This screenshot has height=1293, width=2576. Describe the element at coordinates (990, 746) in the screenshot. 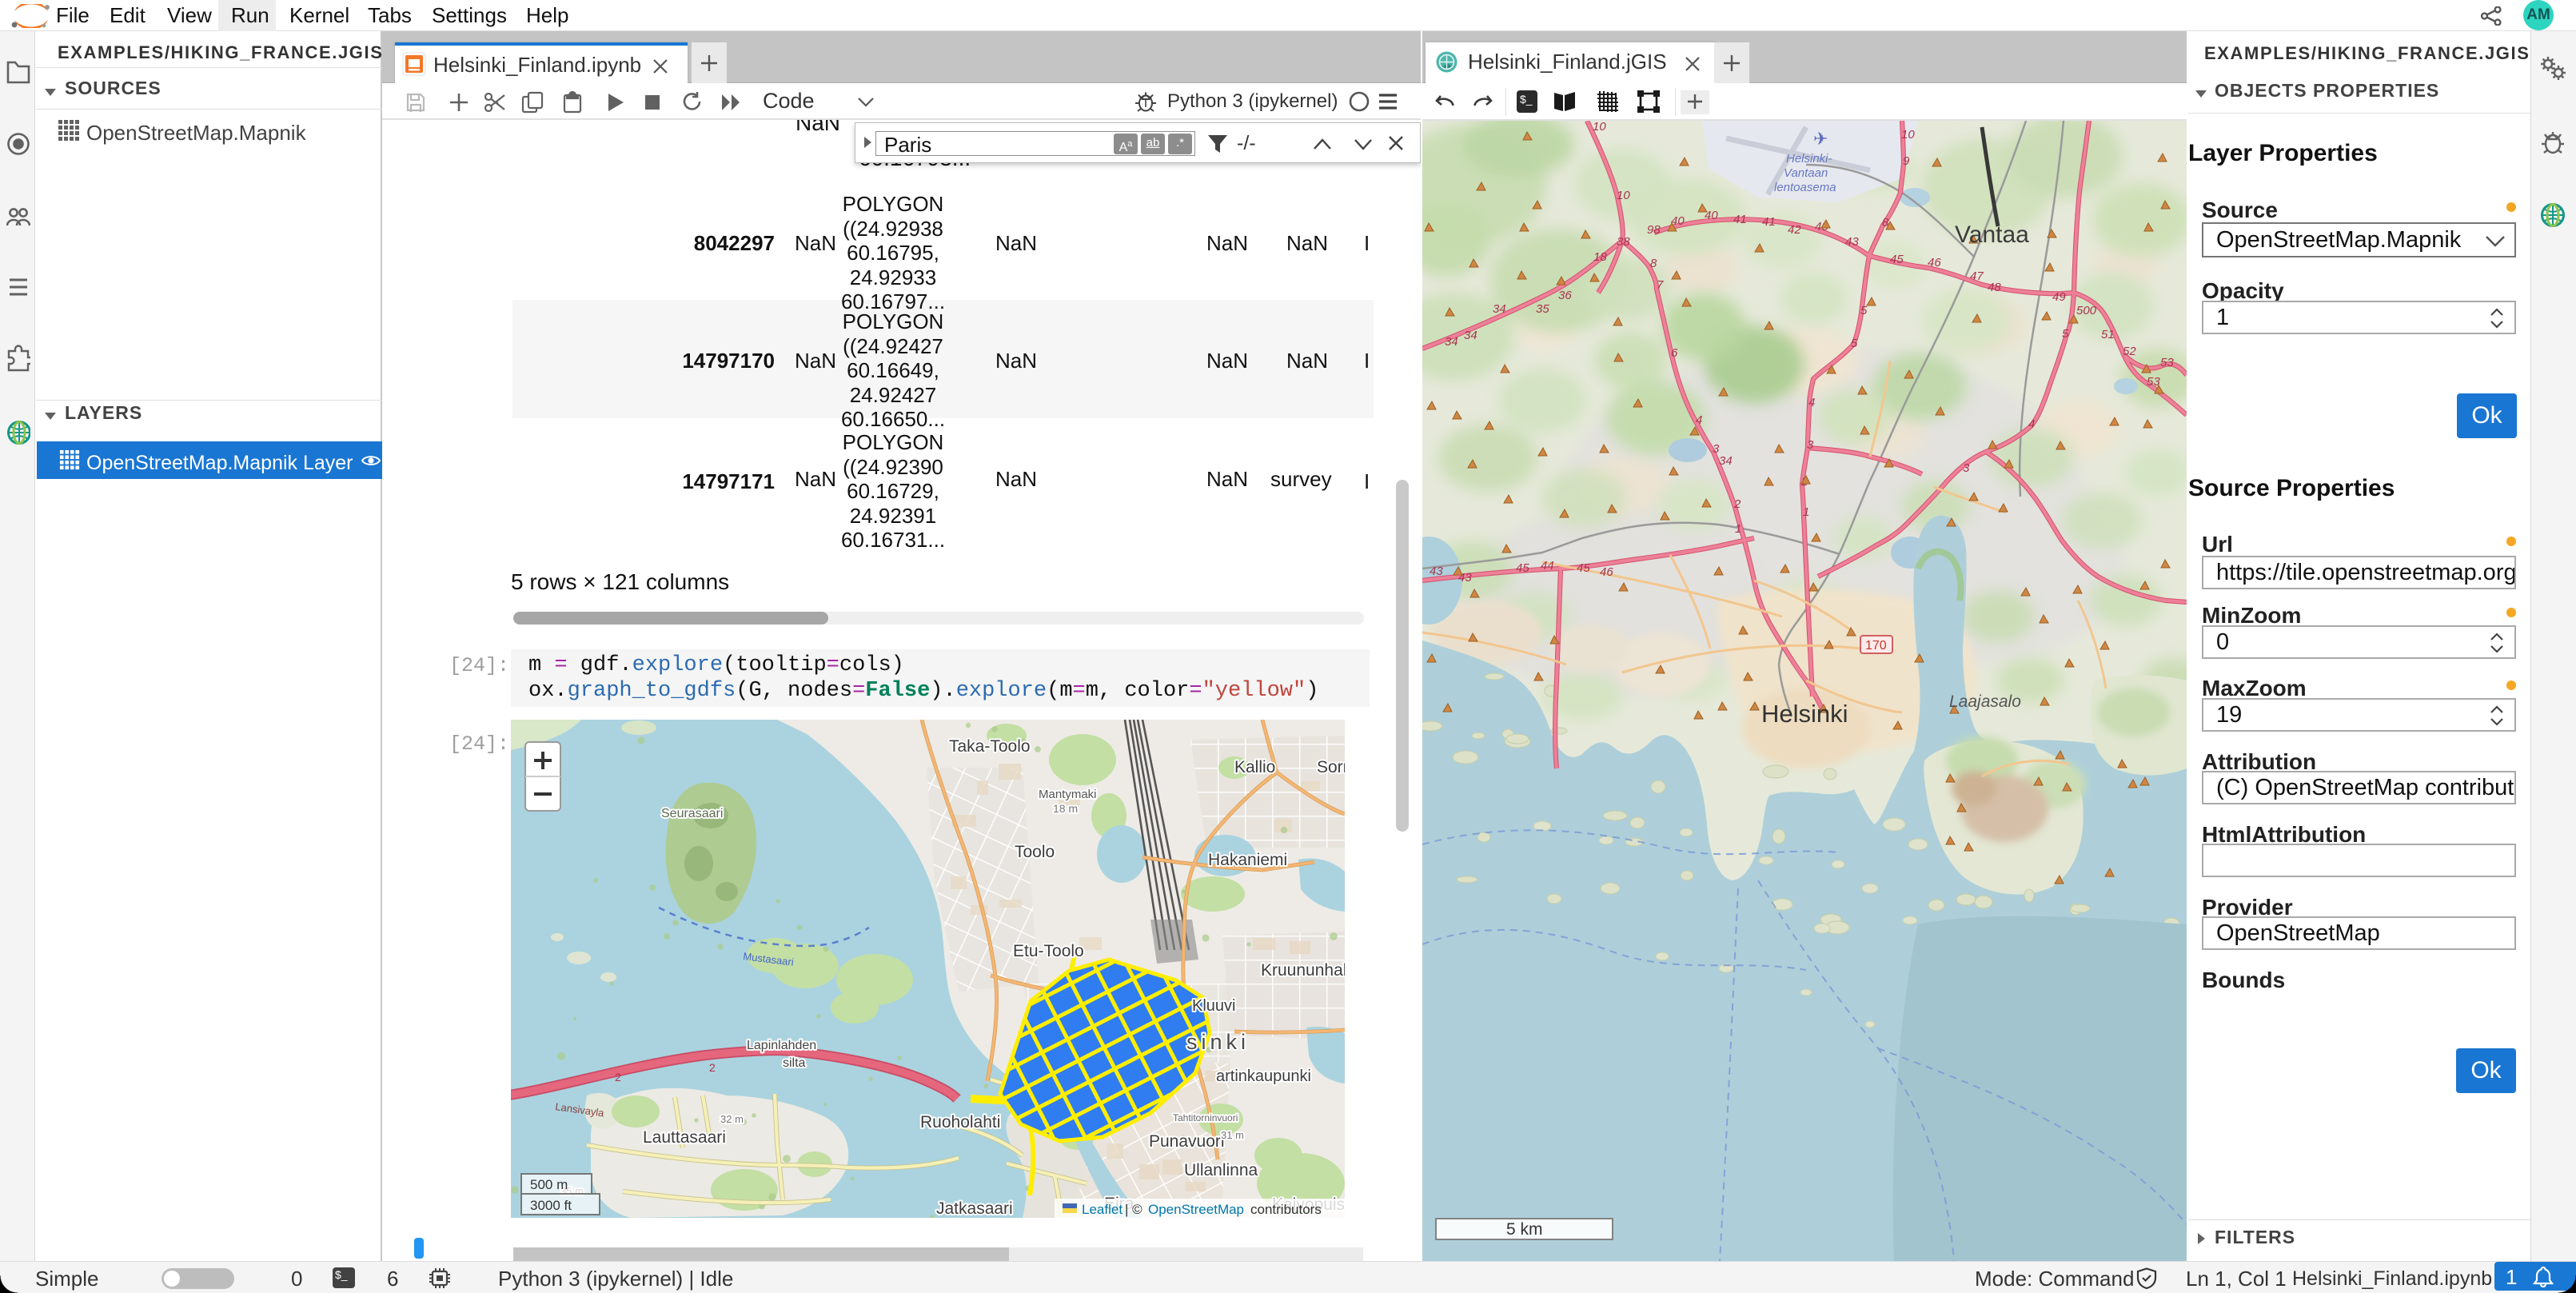

I see `svg-text: Taka-Toolo` at that location.